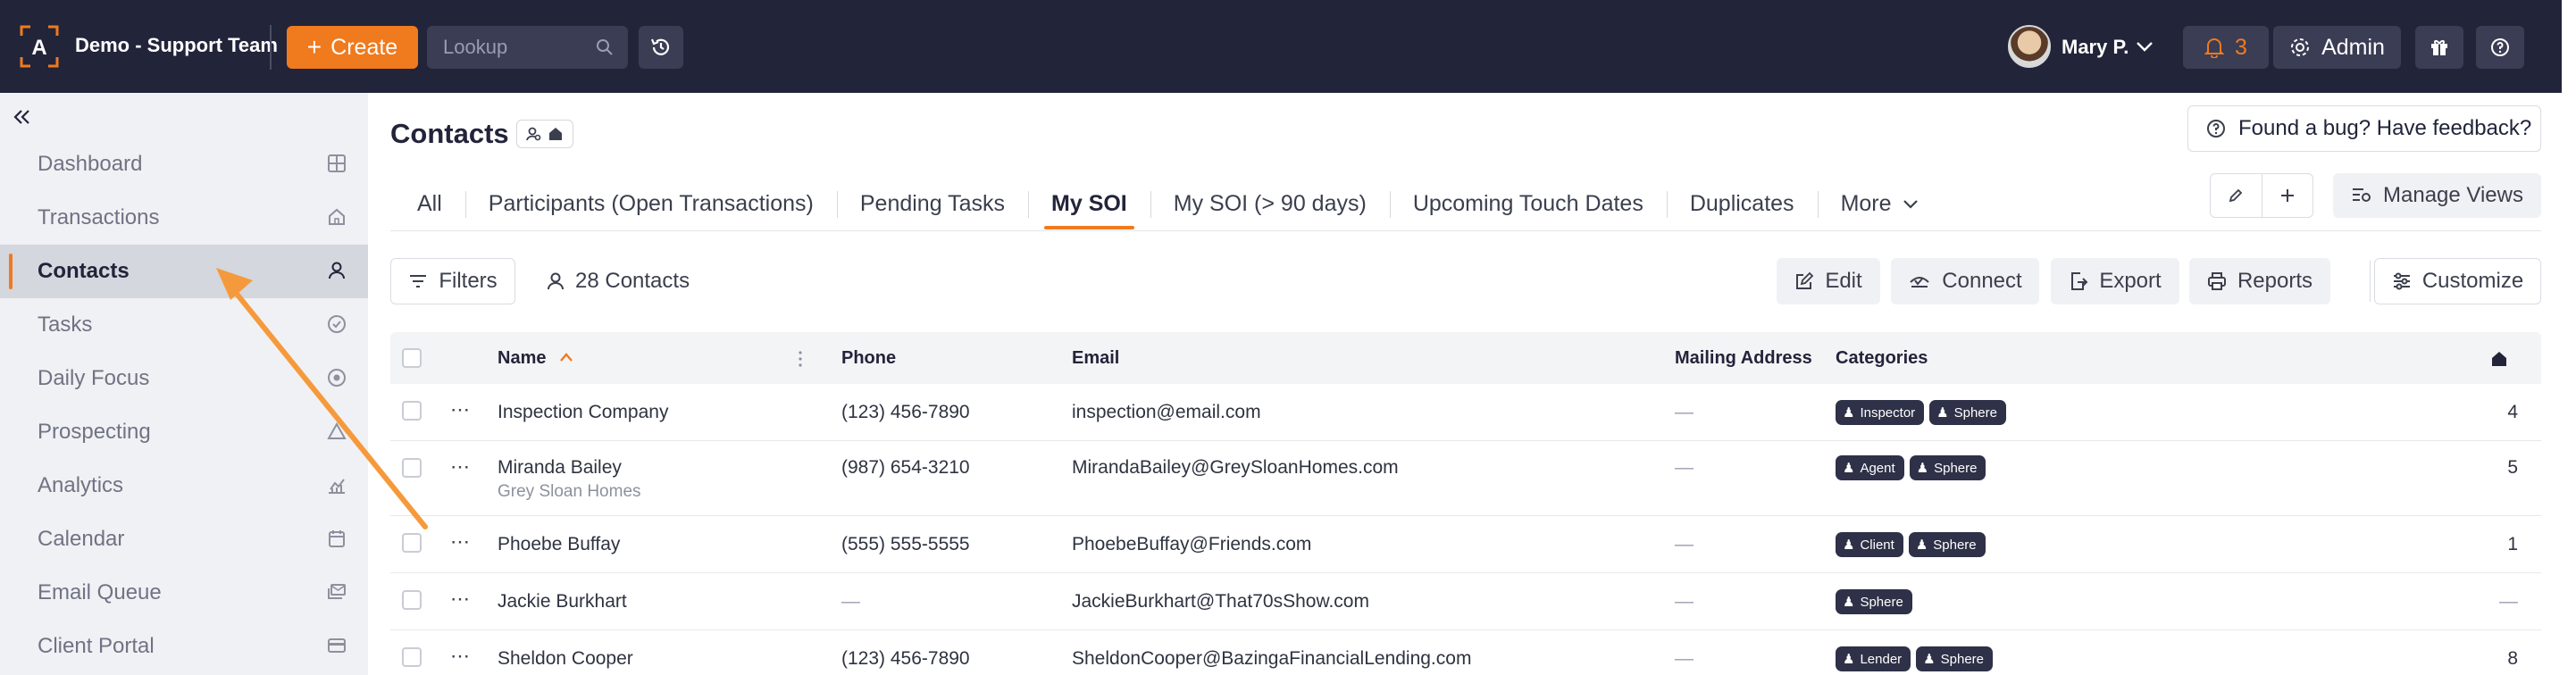 The image size is (2576, 675). I want to click on sidebar-item-contacts: Contacts, so click(184, 272).